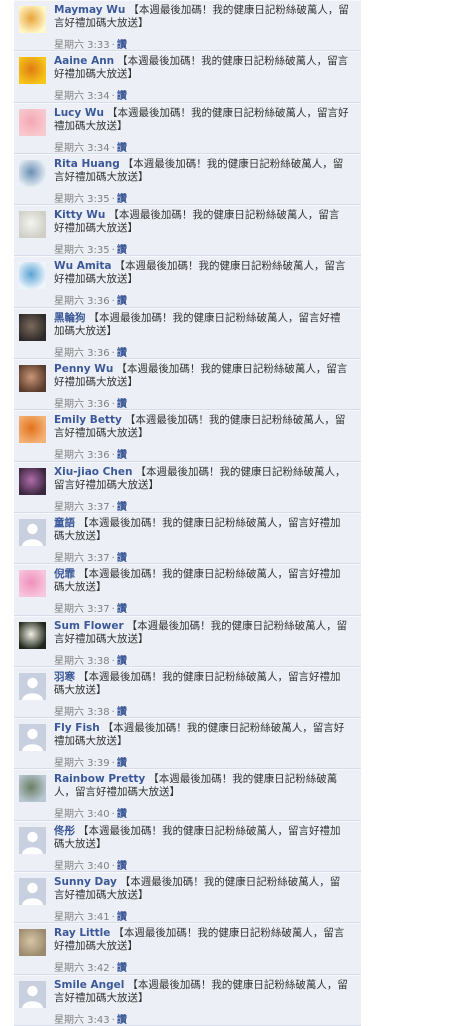 Image resolution: width=461 pixels, height=1026 pixels. Describe the element at coordinates (93, 472) in the screenshot. I see `commenter-name-link: Xiu-jiao Chen` at that location.